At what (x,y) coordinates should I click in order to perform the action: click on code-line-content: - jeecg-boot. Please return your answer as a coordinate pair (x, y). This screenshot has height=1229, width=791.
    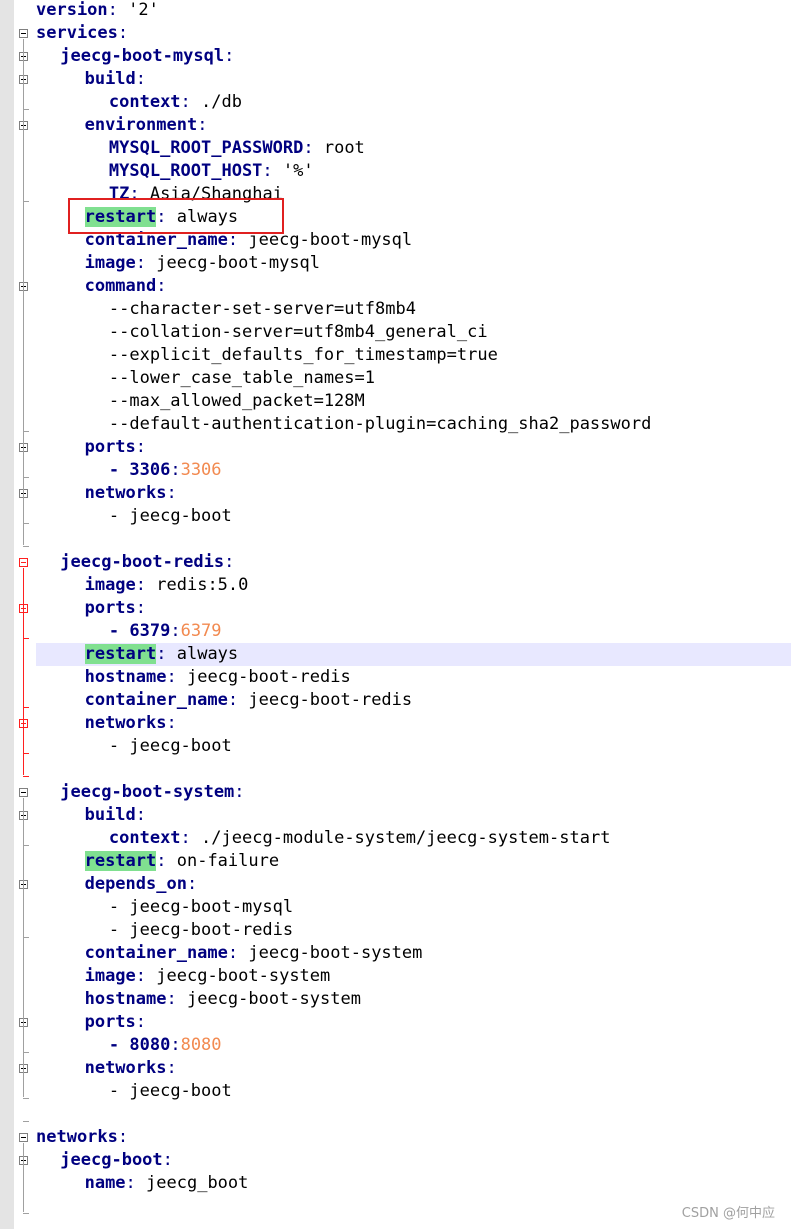
    Looking at the image, I should click on (170, 746).